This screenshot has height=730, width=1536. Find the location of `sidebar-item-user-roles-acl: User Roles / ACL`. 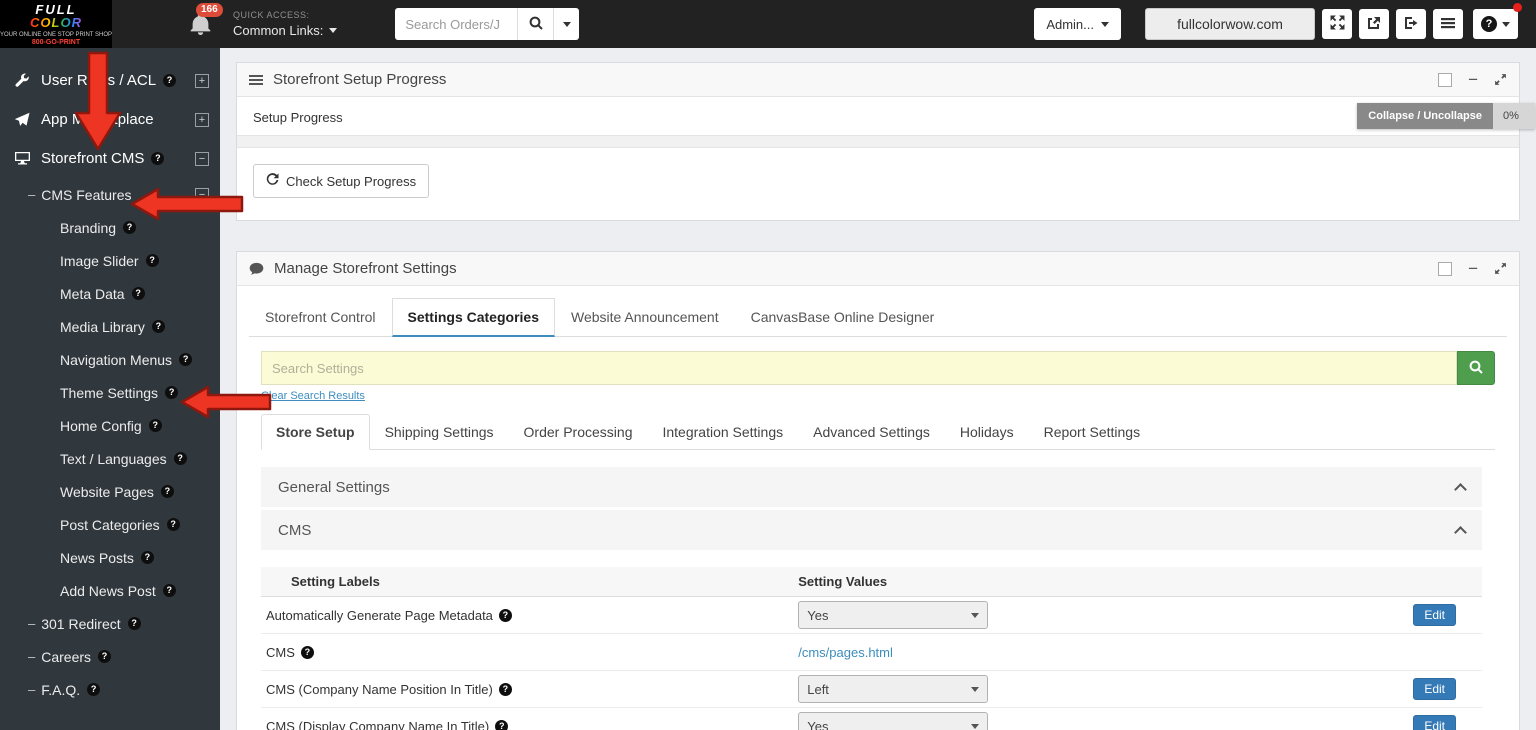

sidebar-item-user-roles-acl: User Roles / ACL is located at coordinates (110, 80).